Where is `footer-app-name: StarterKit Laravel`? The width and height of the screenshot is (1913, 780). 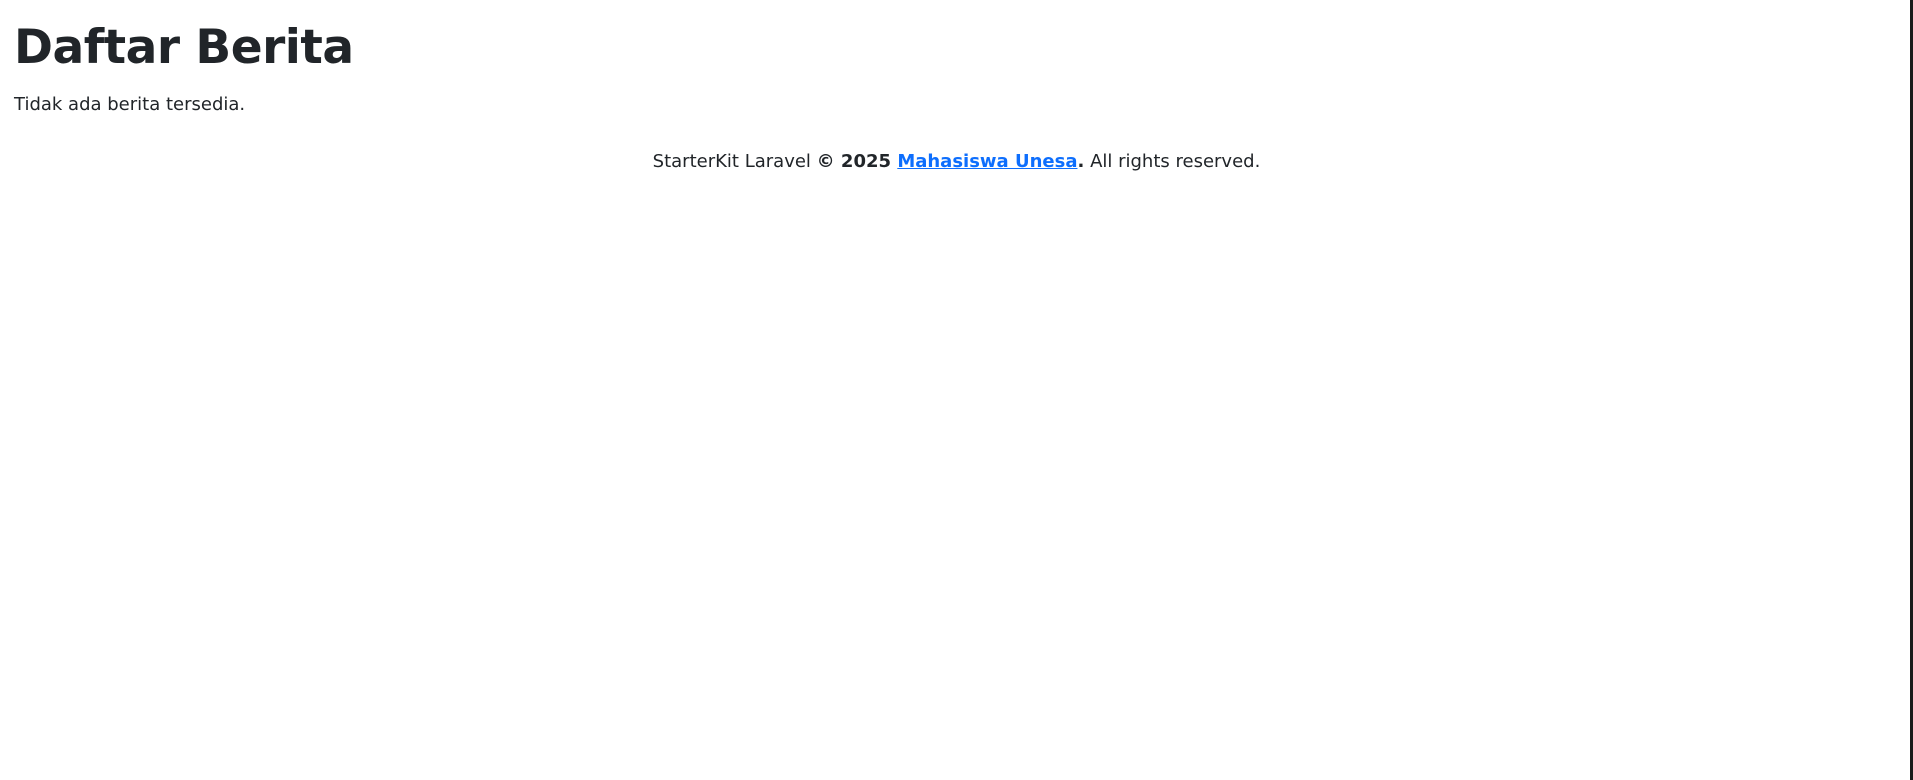
footer-app-name: StarterKit Laravel is located at coordinates (731, 161).